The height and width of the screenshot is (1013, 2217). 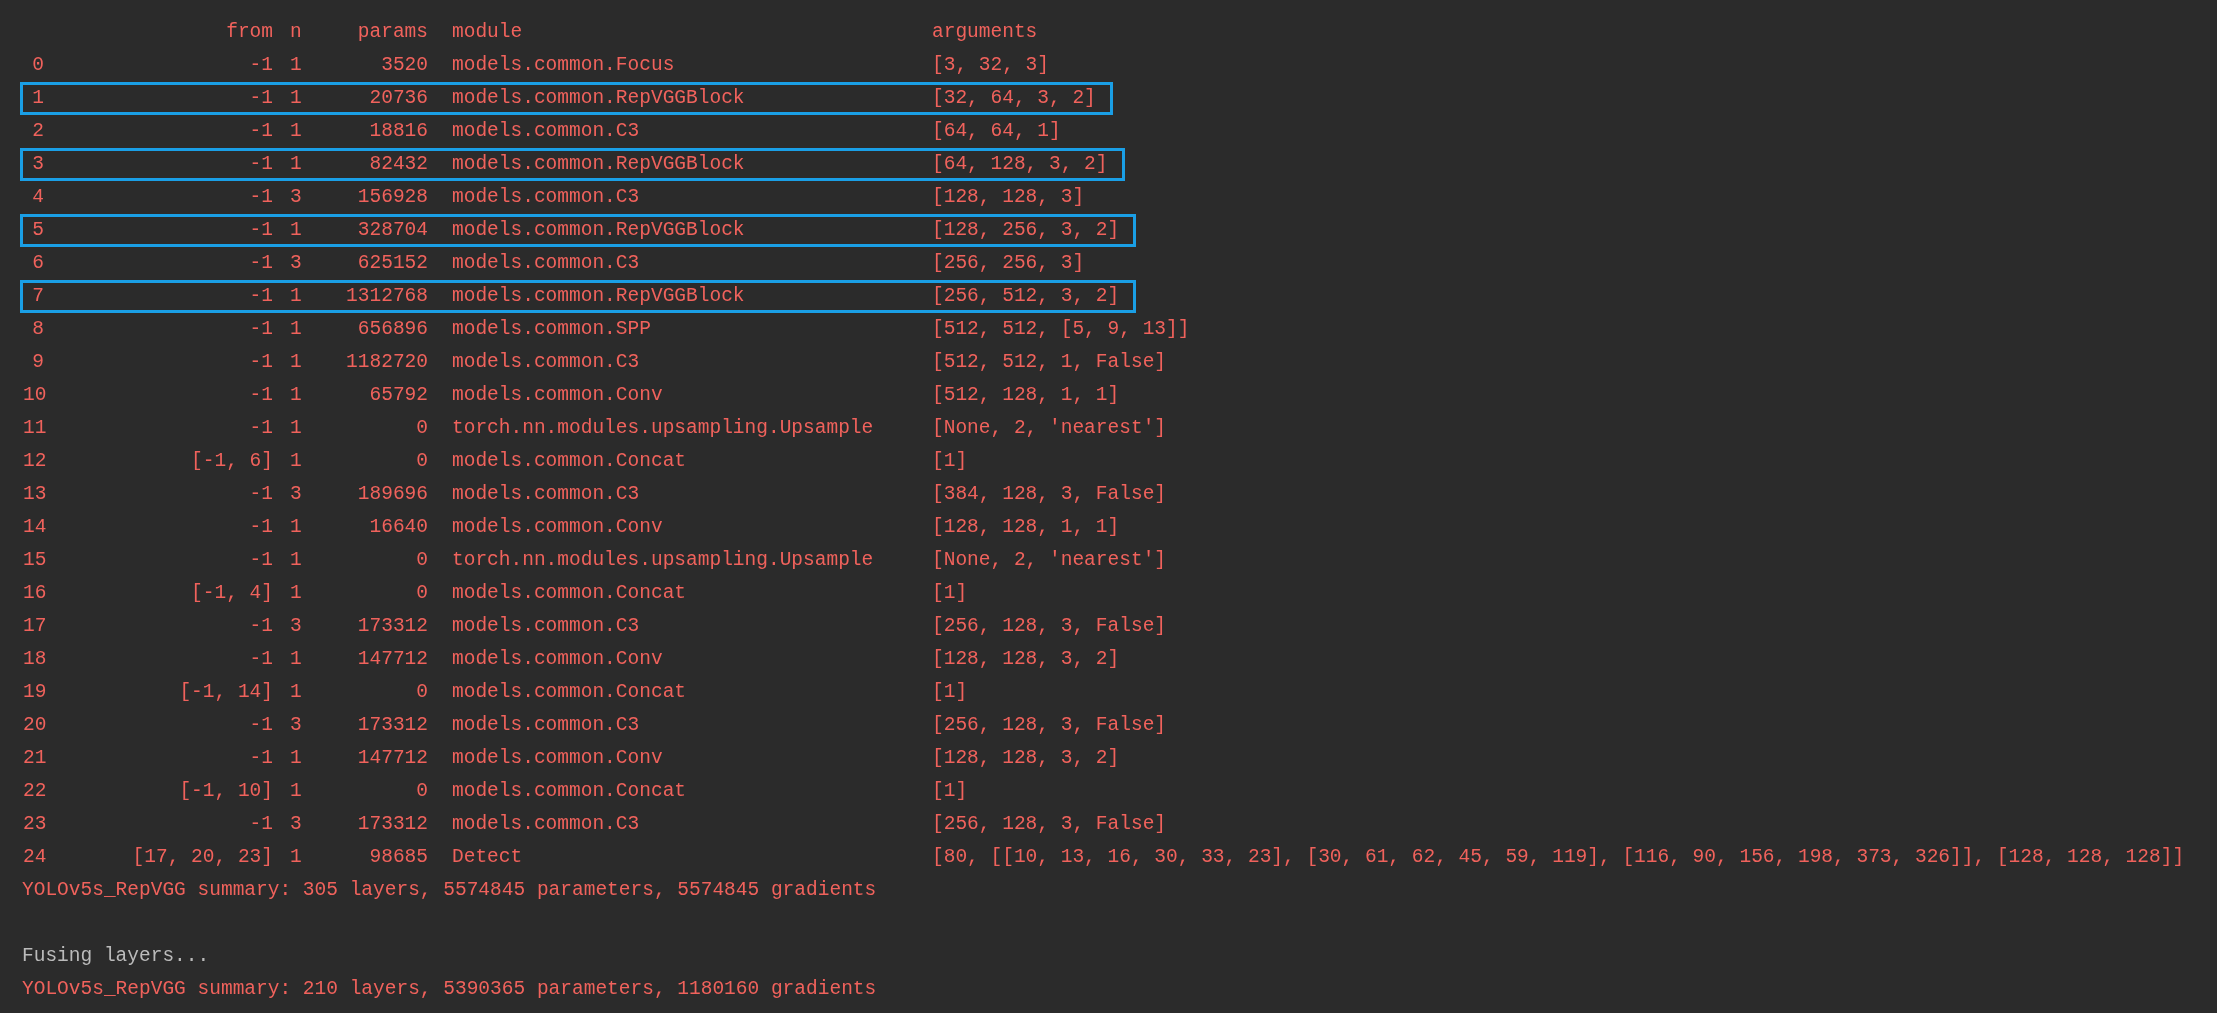 What do you see at coordinates (1061, 329) in the screenshot?
I see `layer-arguments: [512, 512, [5, 9, 13]]` at bounding box center [1061, 329].